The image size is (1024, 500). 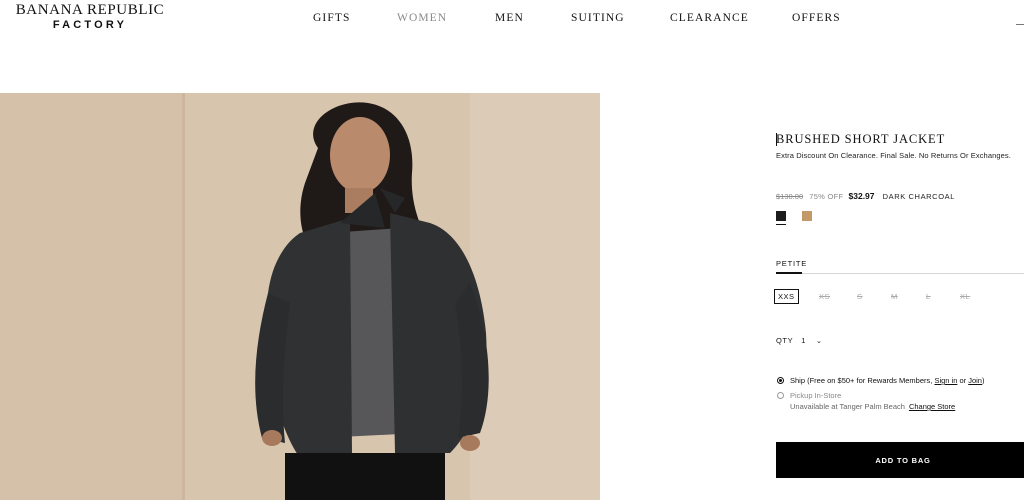 I want to click on sale-price: $32.97, so click(x=861, y=196).